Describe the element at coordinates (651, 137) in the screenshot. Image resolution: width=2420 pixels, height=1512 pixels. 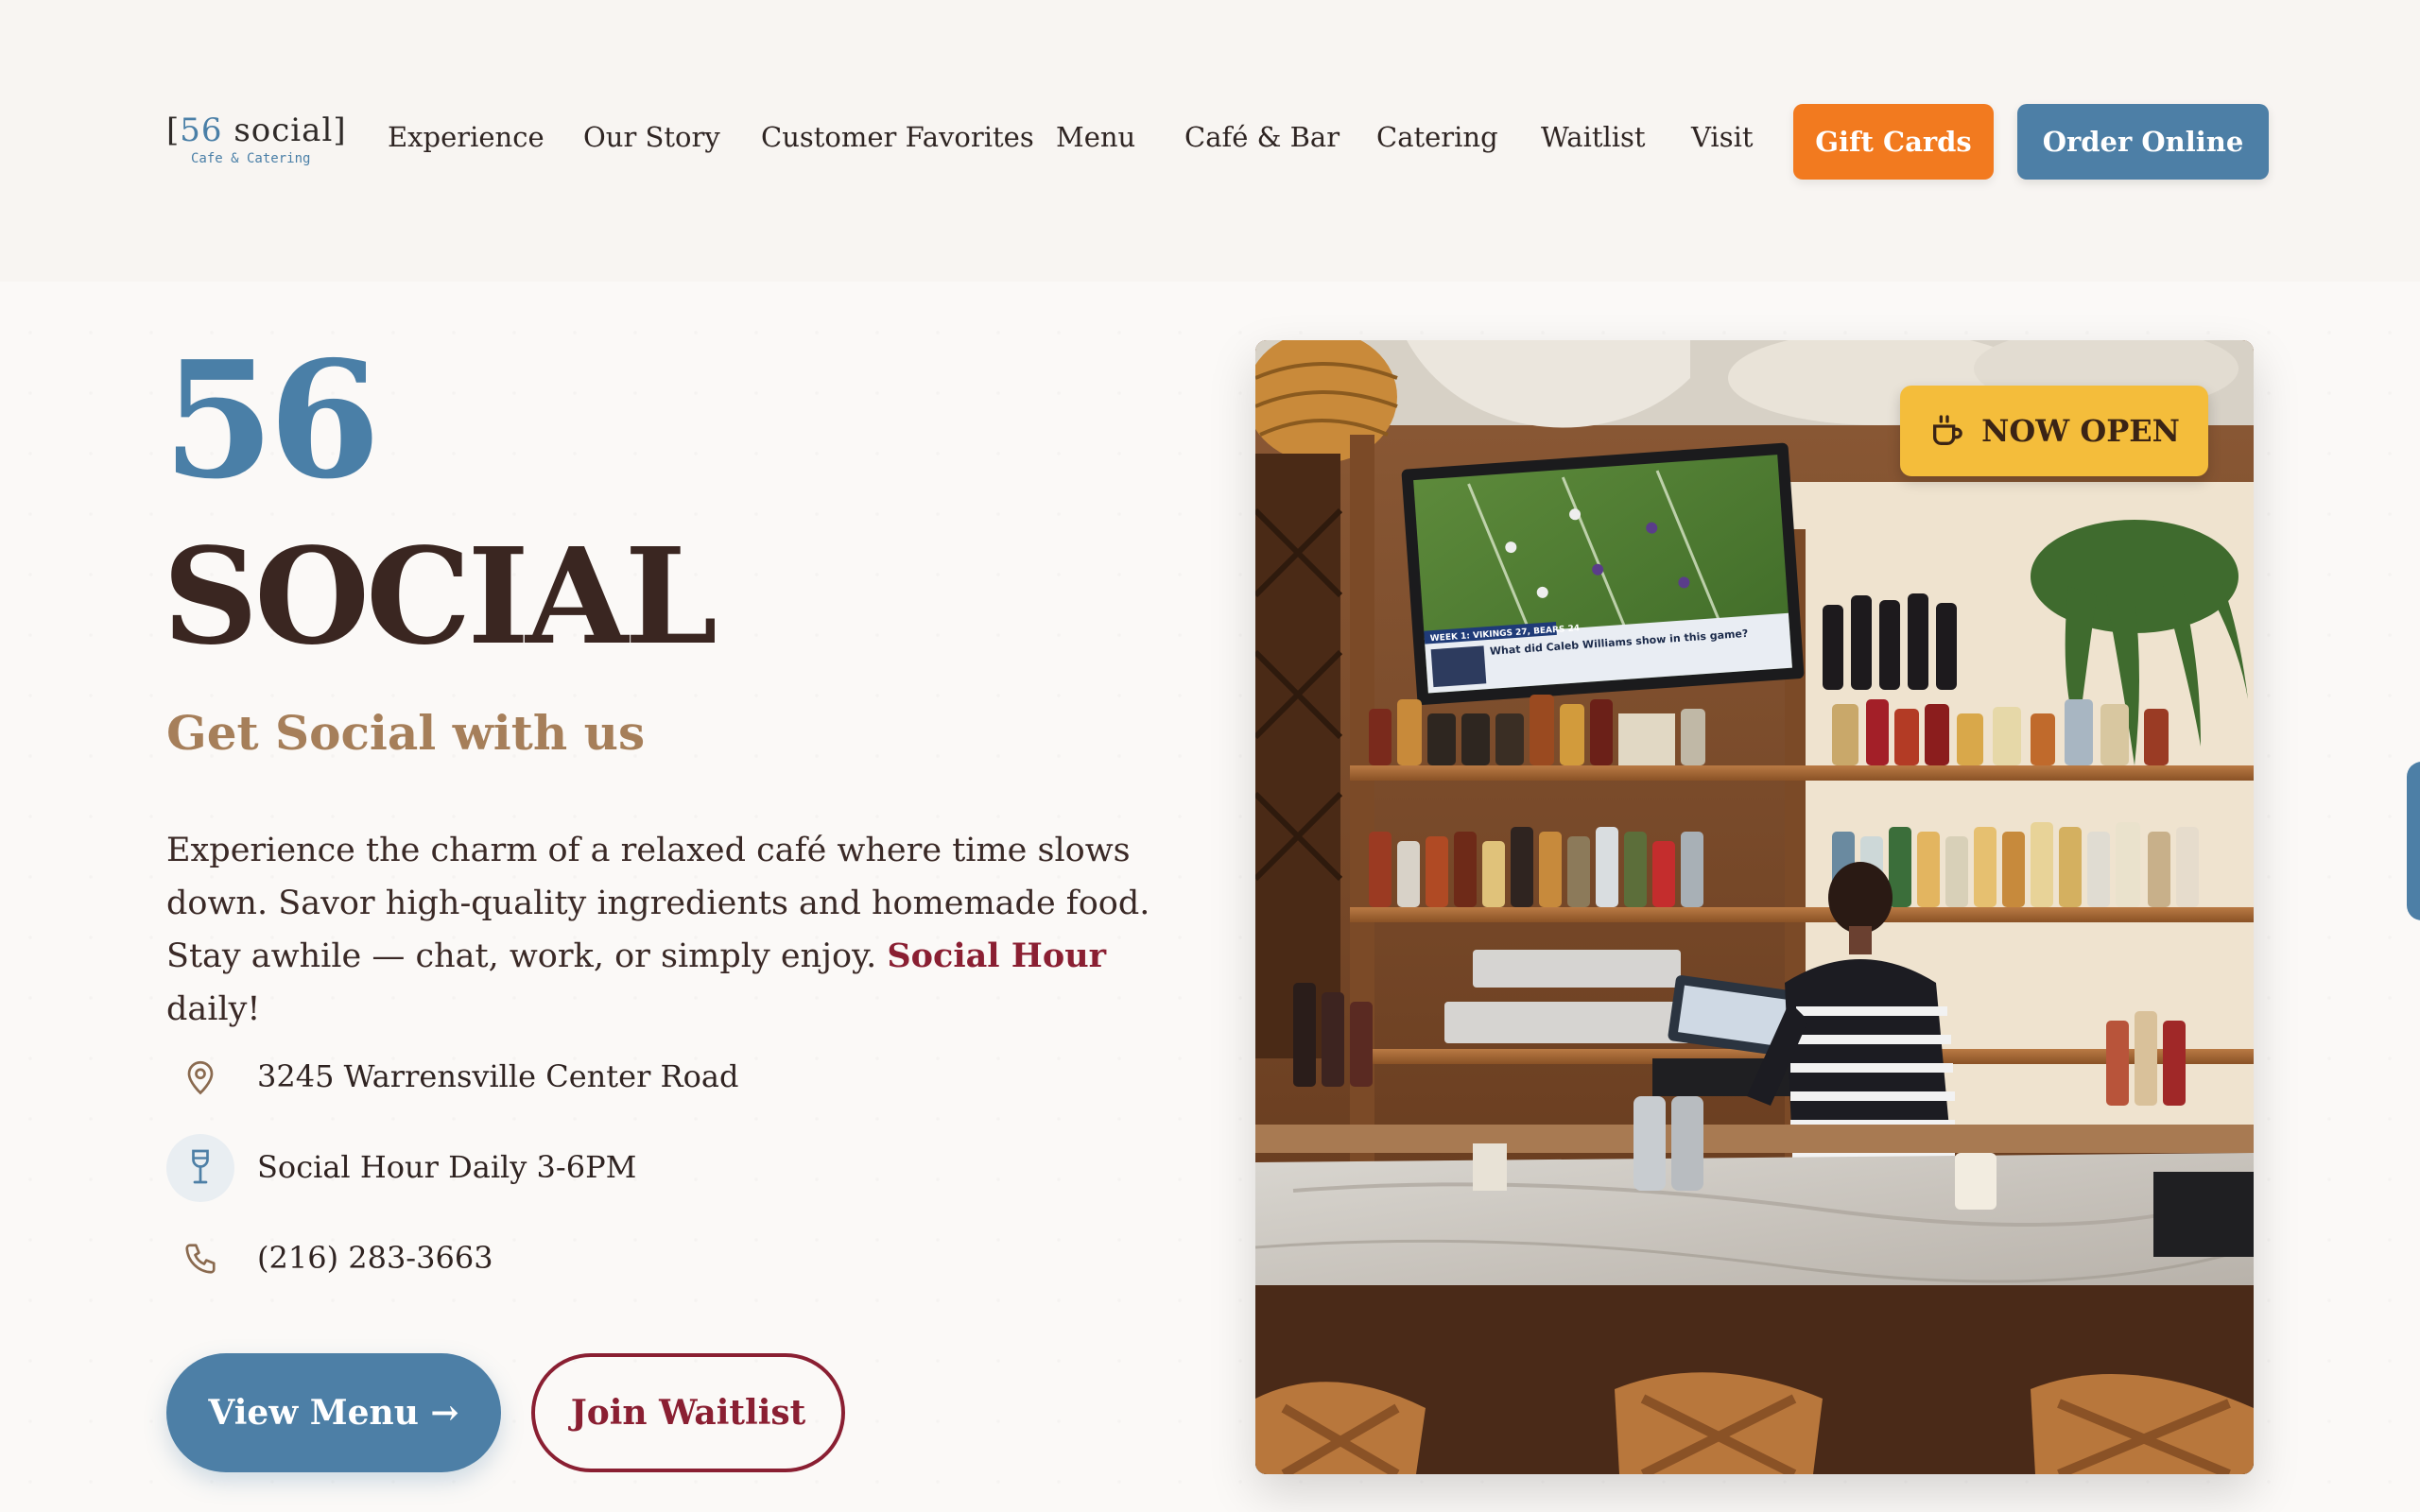
I see `nav-item-our-story: Our Story` at that location.